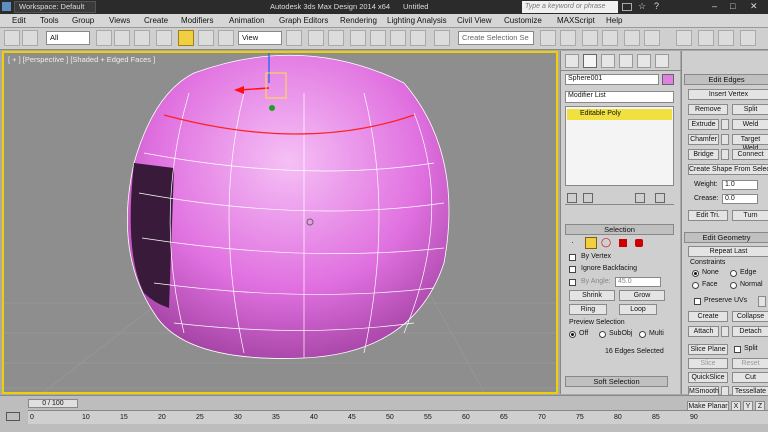 Image resolution: width=768 pixels, height=432 pixels. Describe the element at coordinates (623, 243) in the screenshot. I see `polygon-mode-icon` at that location.